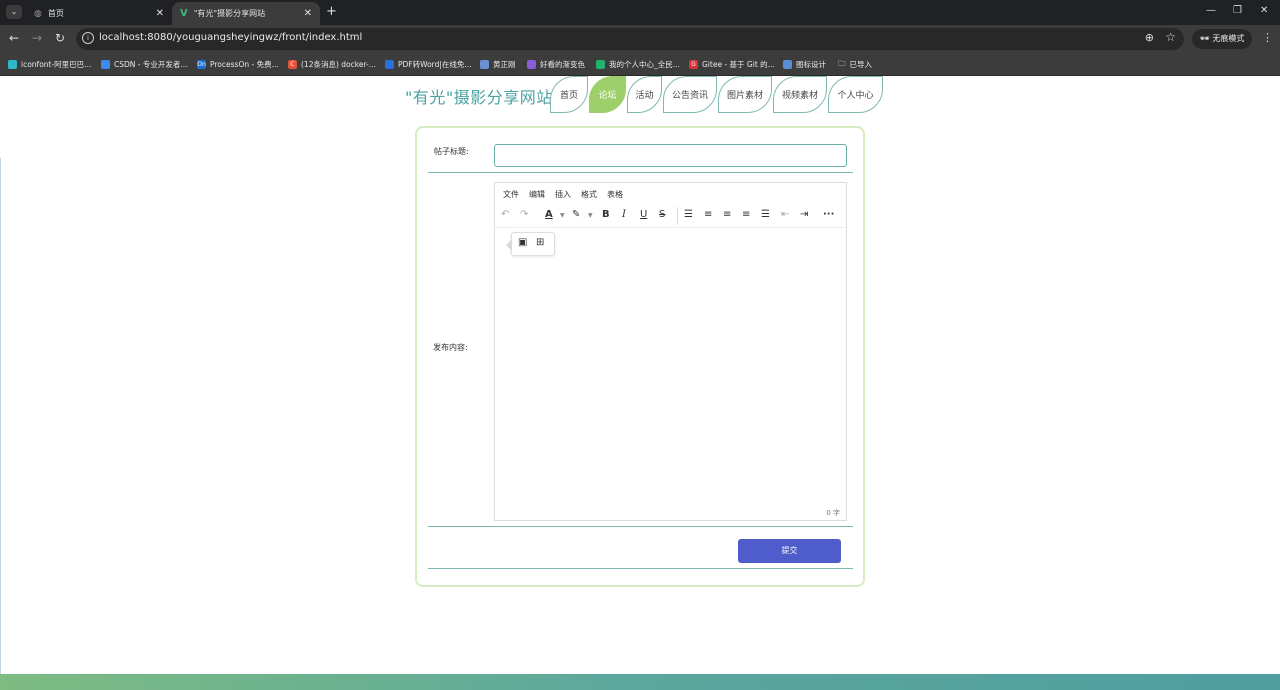 This screenshot has height=690, width=1280. Describe the element at coordinates (505, 214) in the screenshot. I see `undo-icon: ↶` at that location.